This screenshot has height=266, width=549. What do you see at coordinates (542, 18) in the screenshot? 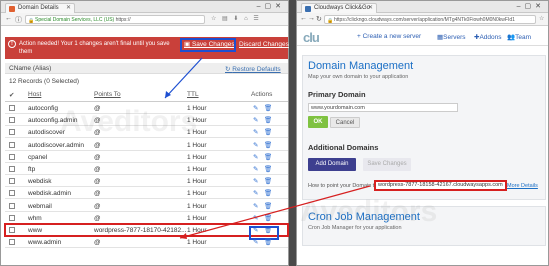
I see `star-icon: ☆` at bounding box center [542, 18].